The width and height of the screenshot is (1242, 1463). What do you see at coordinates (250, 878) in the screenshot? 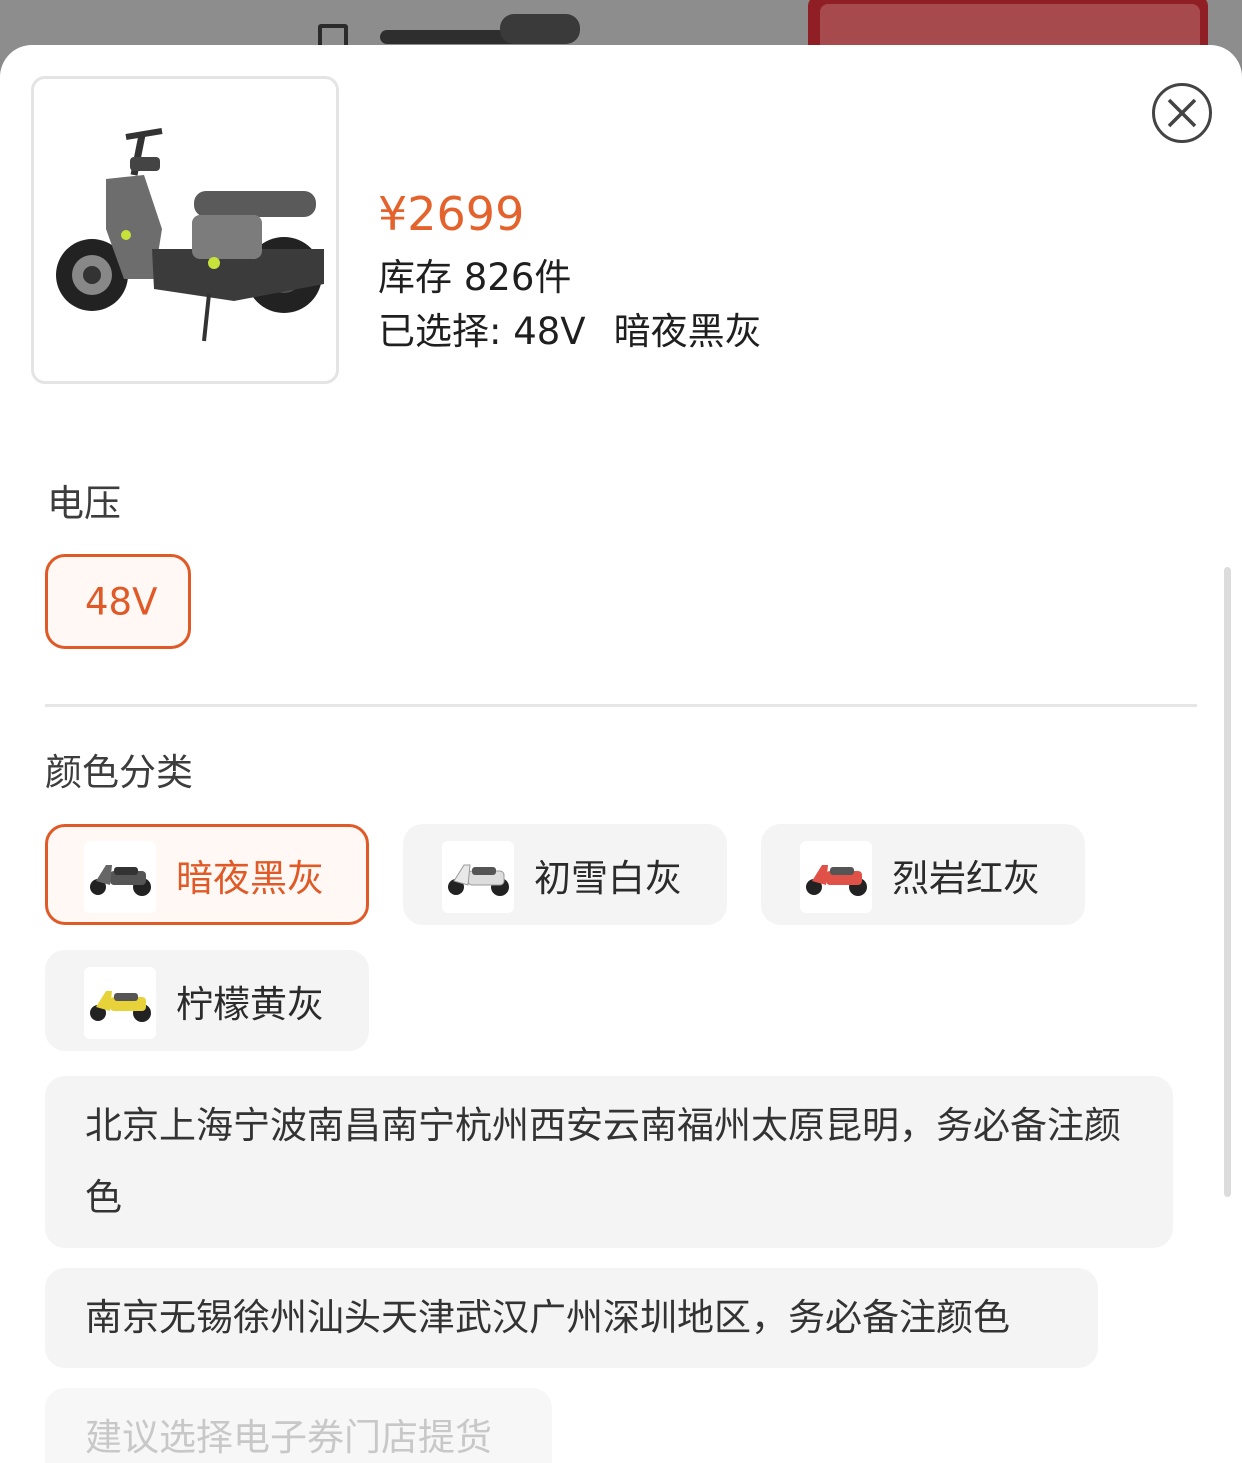
I see `color-option-label: 暗夜黑灰` at bounding box center [250, 878].